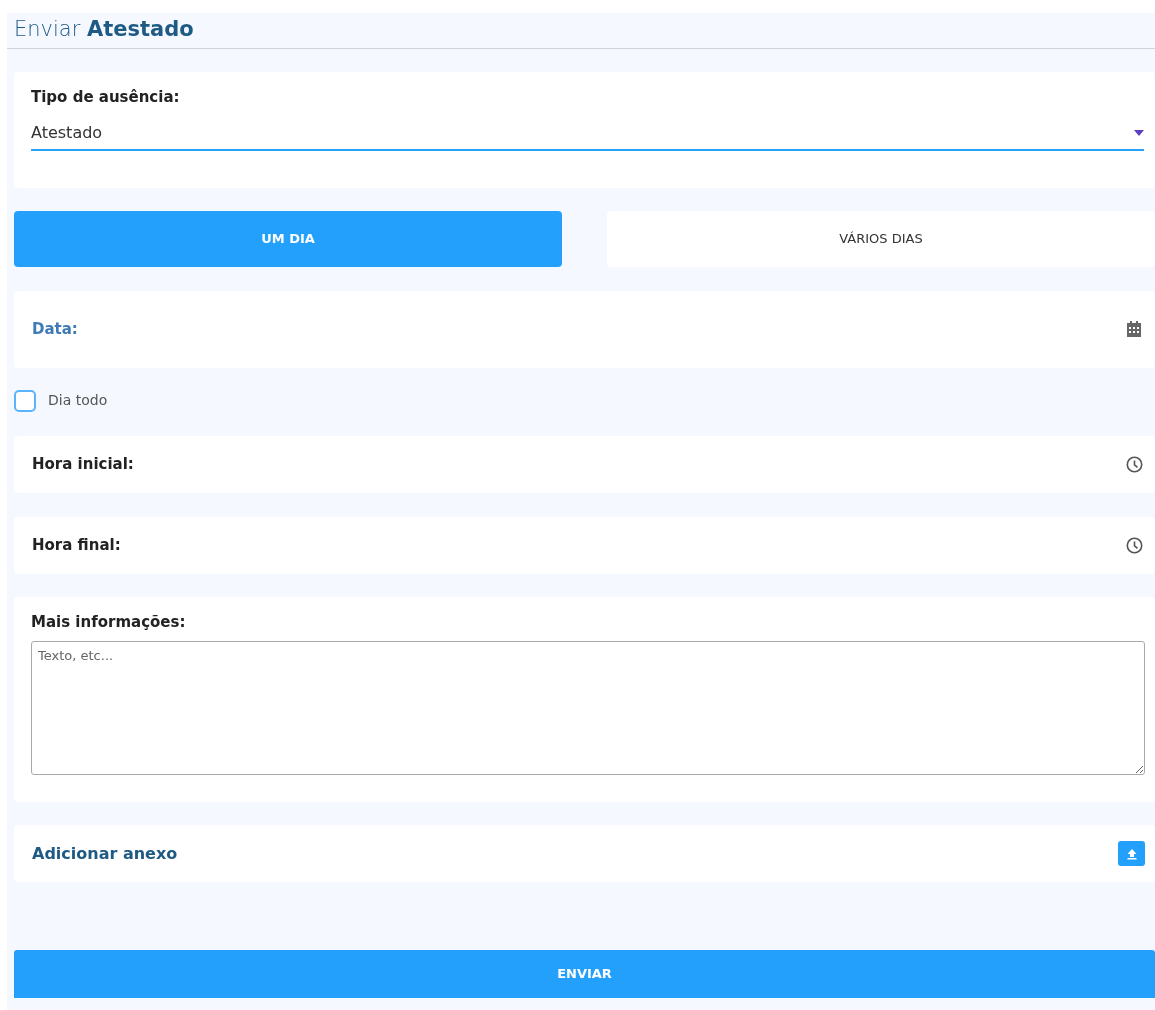 This screenshot has width=1155, height=1010. Describe the element at coordinates (78, 401) in the screenshot. I see `checkbox-label: Dia todo` at that location.